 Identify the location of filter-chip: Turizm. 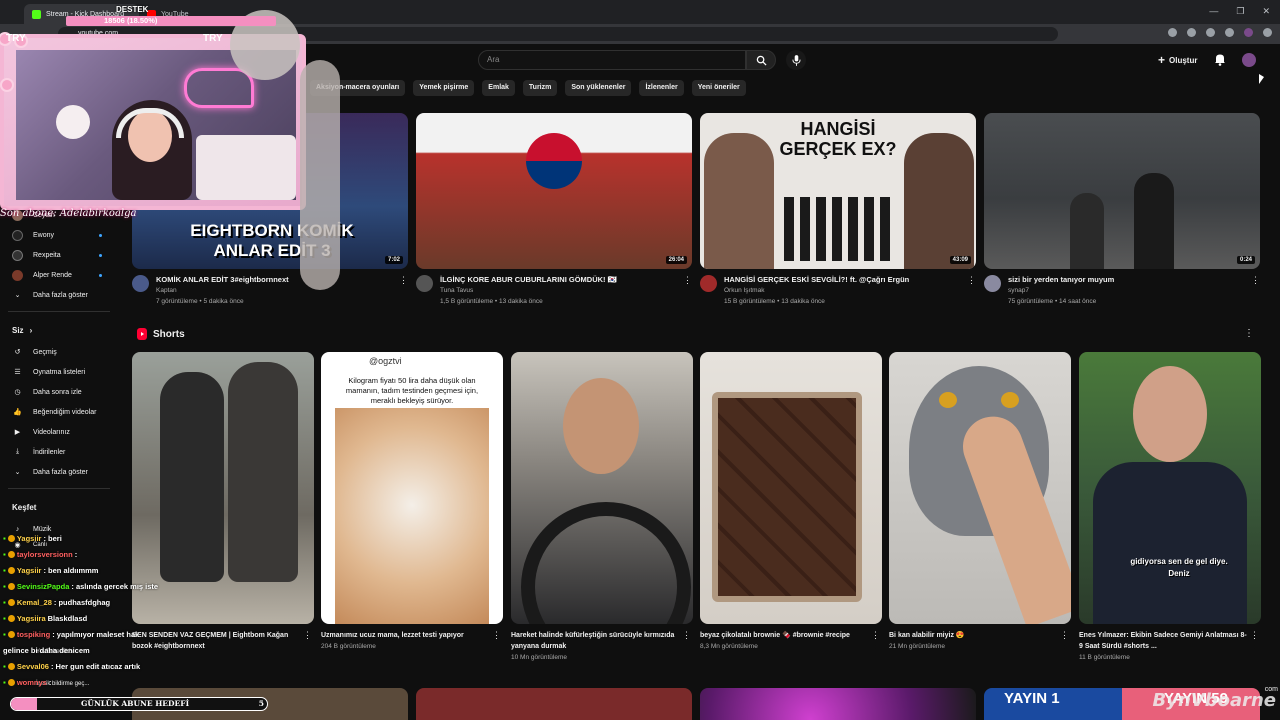
(540, 88).